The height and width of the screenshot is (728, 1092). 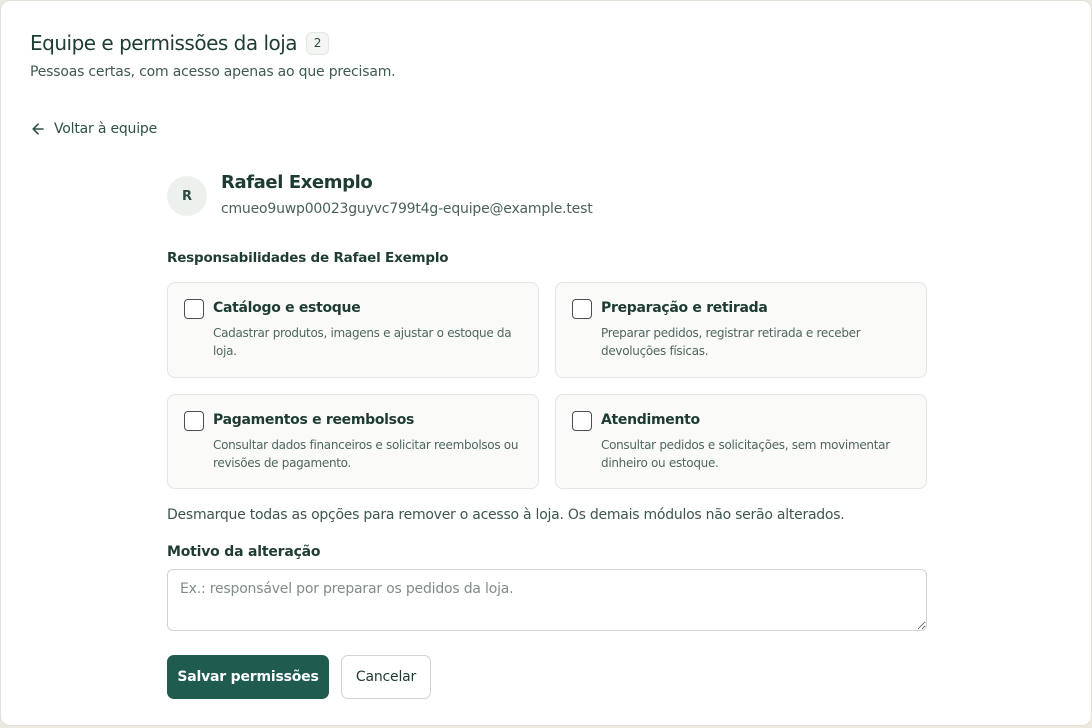 I want to click on responsibilities-label: Responsabilidades de Rafael Exemplo, so click(x=308, y=258).